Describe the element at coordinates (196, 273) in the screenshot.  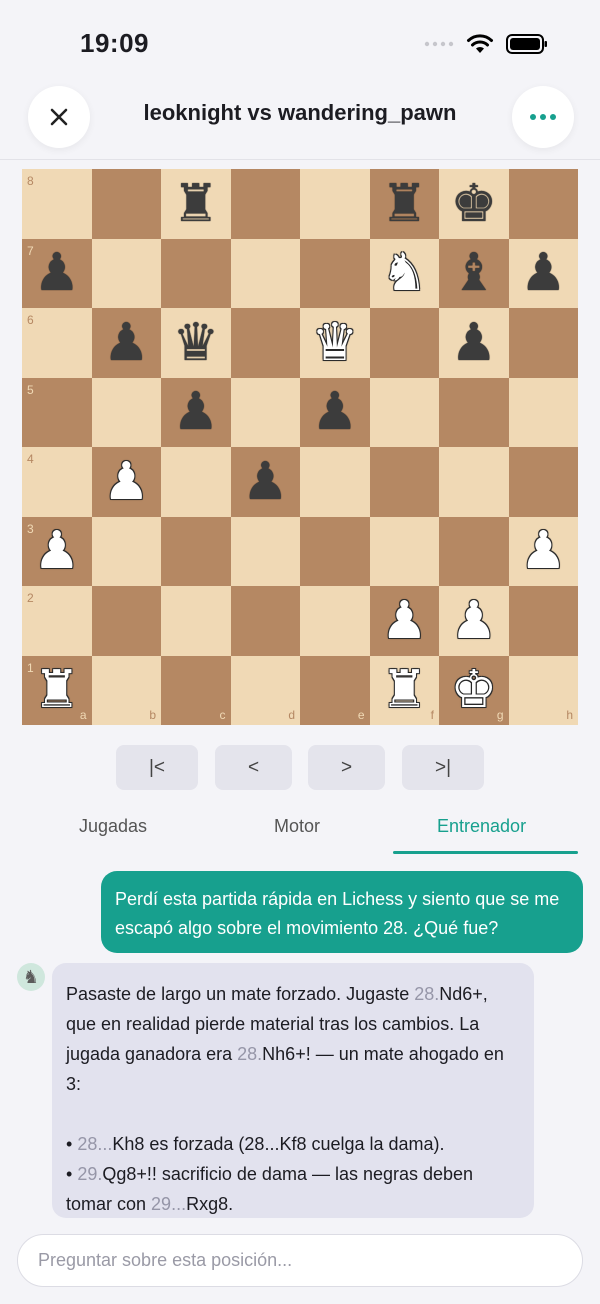
I see `square-c7` at that location.